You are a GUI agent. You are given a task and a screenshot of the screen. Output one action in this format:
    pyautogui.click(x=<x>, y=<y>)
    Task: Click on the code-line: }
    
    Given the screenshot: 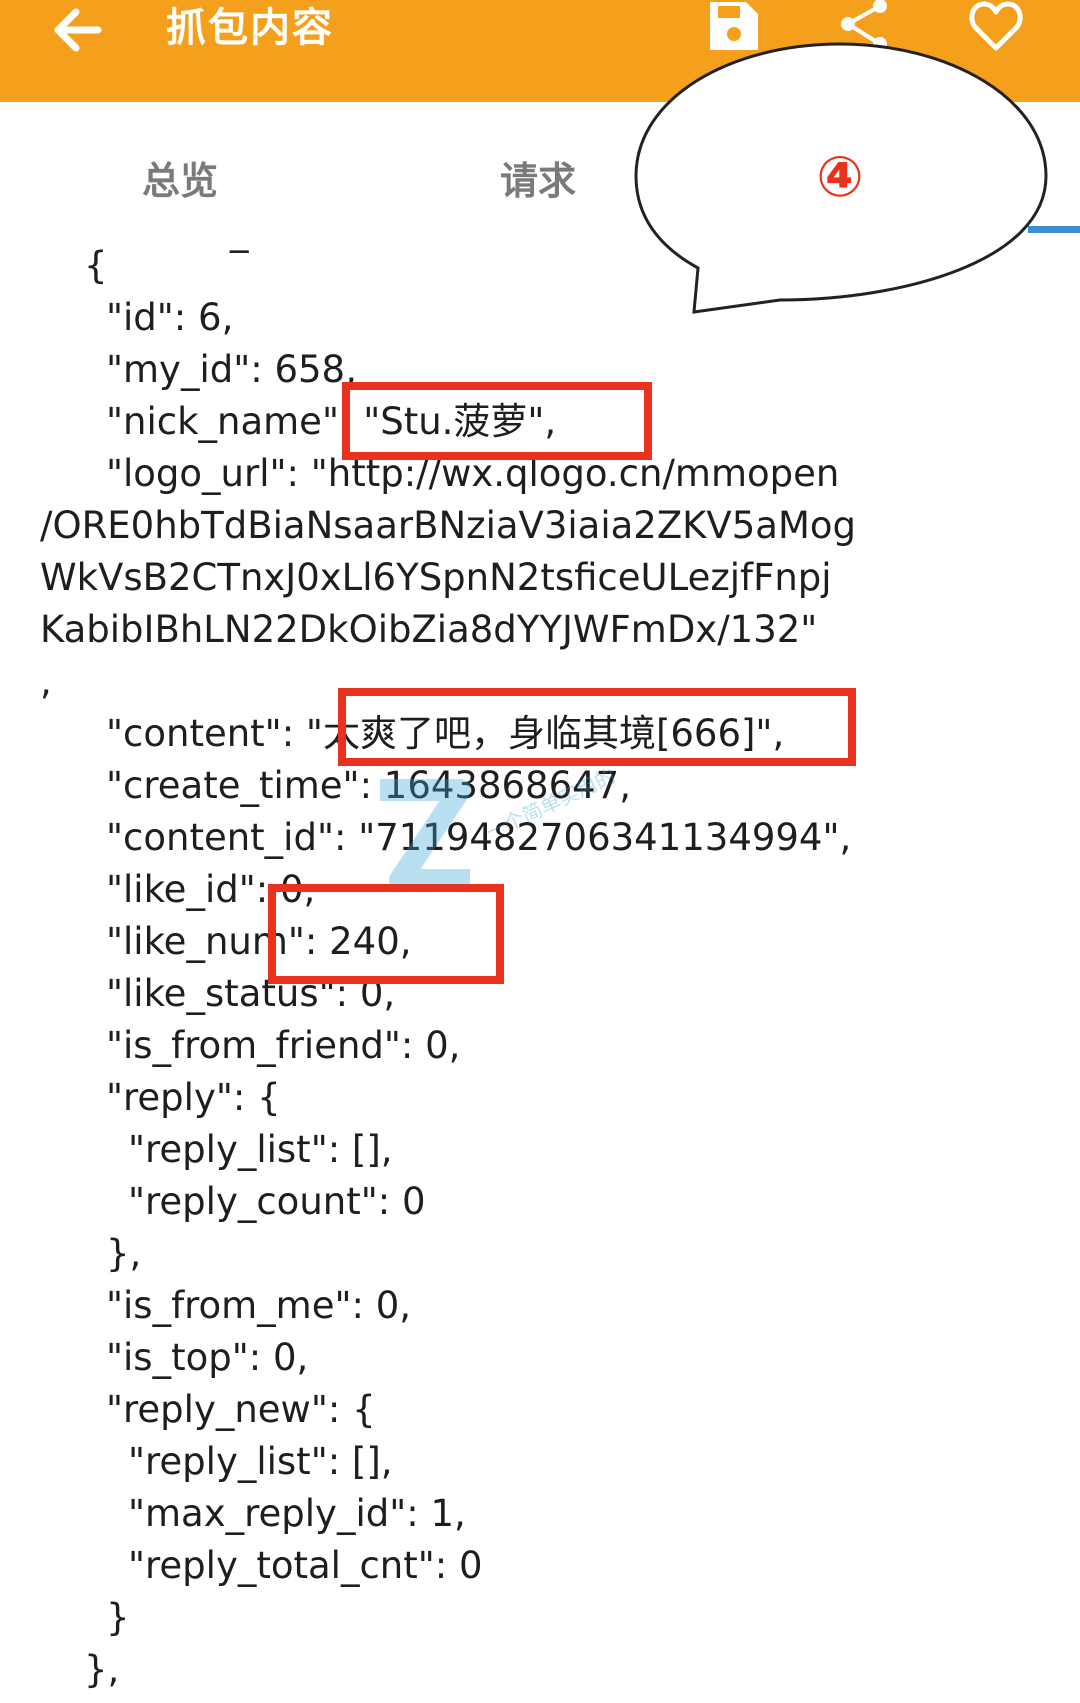 What is the action you would take?
    pyautogui.click(x=118, y=1617)
    